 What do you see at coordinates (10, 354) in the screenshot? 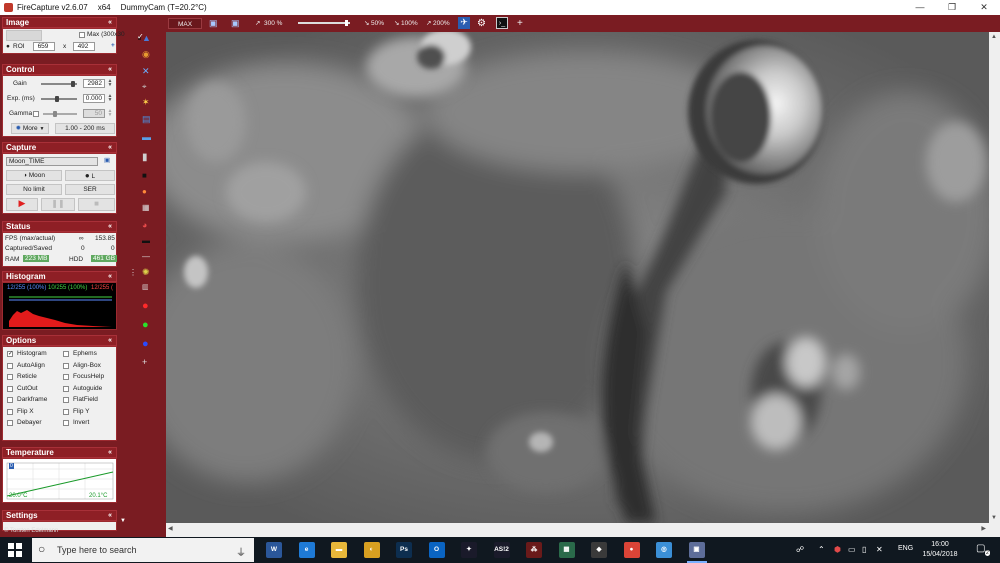
I see `option-checkbox: ✓` at bounding box center [10, 354].